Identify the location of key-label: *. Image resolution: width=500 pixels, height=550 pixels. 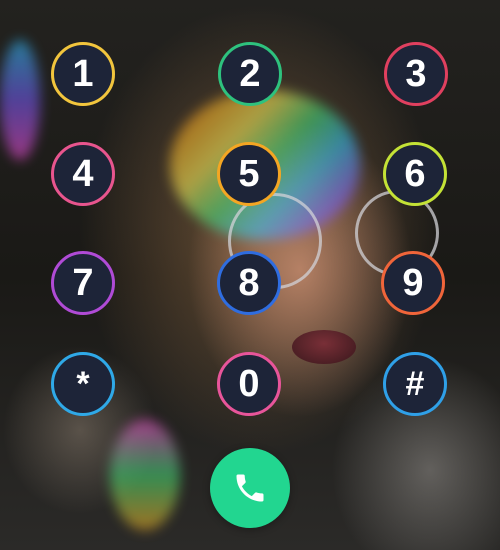
(83, 384).